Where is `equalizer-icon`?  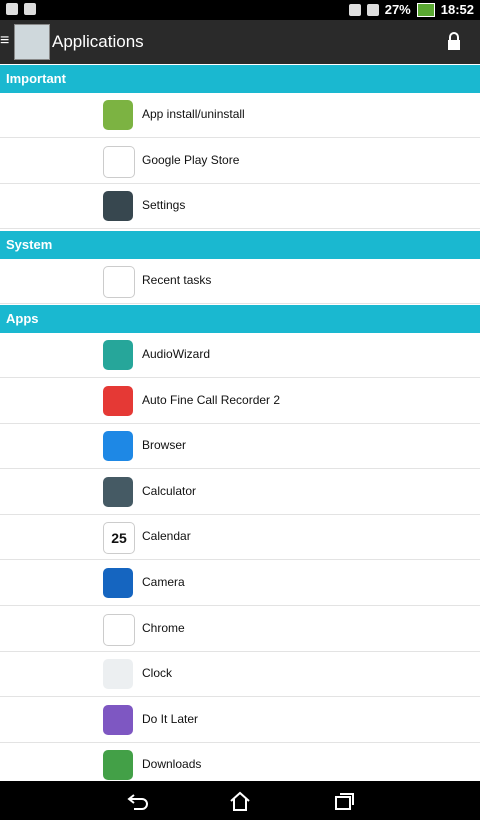 equalizer-icon is located at coordinates (118, 355).